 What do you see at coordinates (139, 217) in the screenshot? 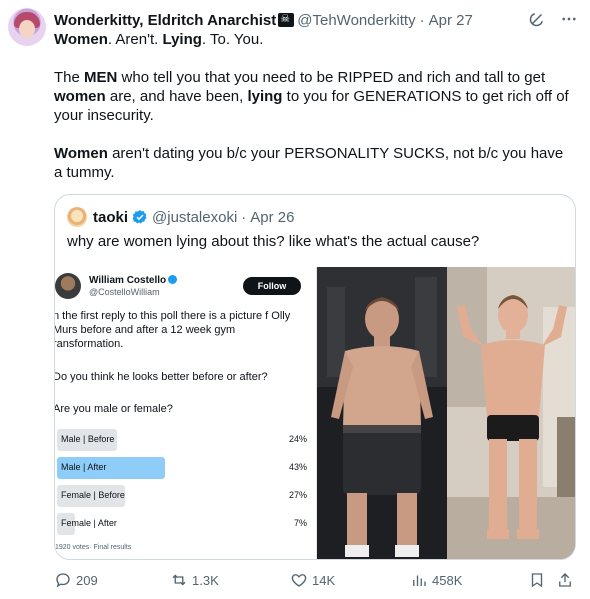
I see `verified-badge-icon` at bounding box center [139, 217].